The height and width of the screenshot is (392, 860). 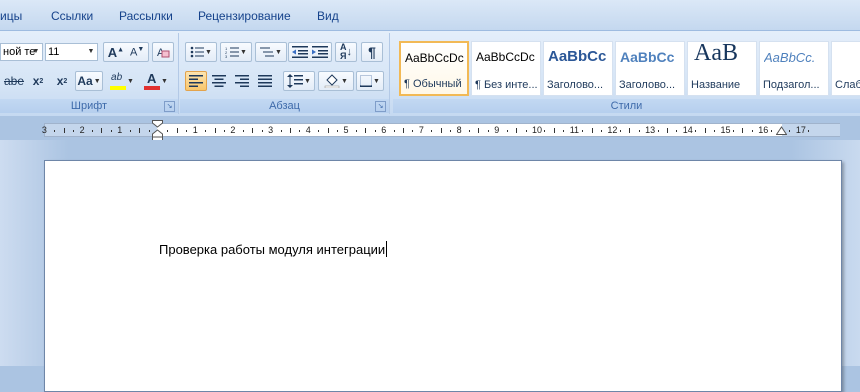 I want to click on font-color-label: A, so click(x=152, y=78).